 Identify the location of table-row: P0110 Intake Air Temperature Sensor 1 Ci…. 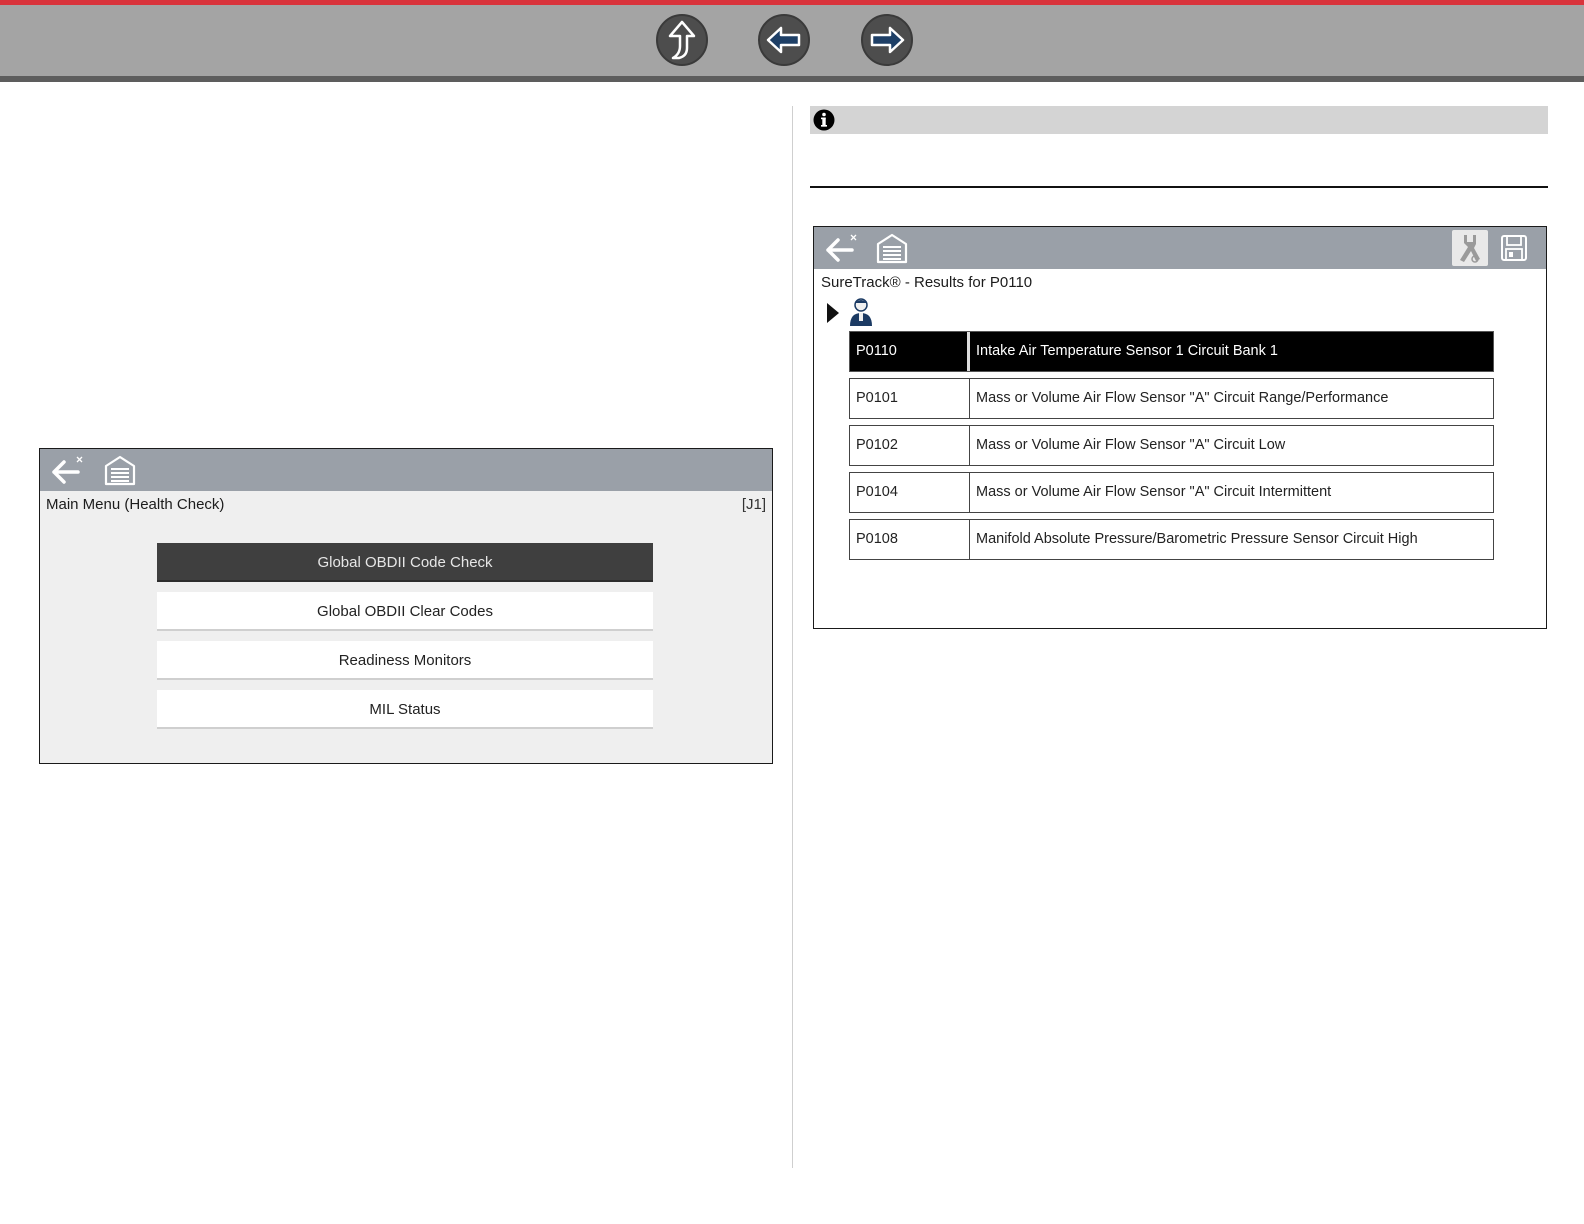
(1171, 351).